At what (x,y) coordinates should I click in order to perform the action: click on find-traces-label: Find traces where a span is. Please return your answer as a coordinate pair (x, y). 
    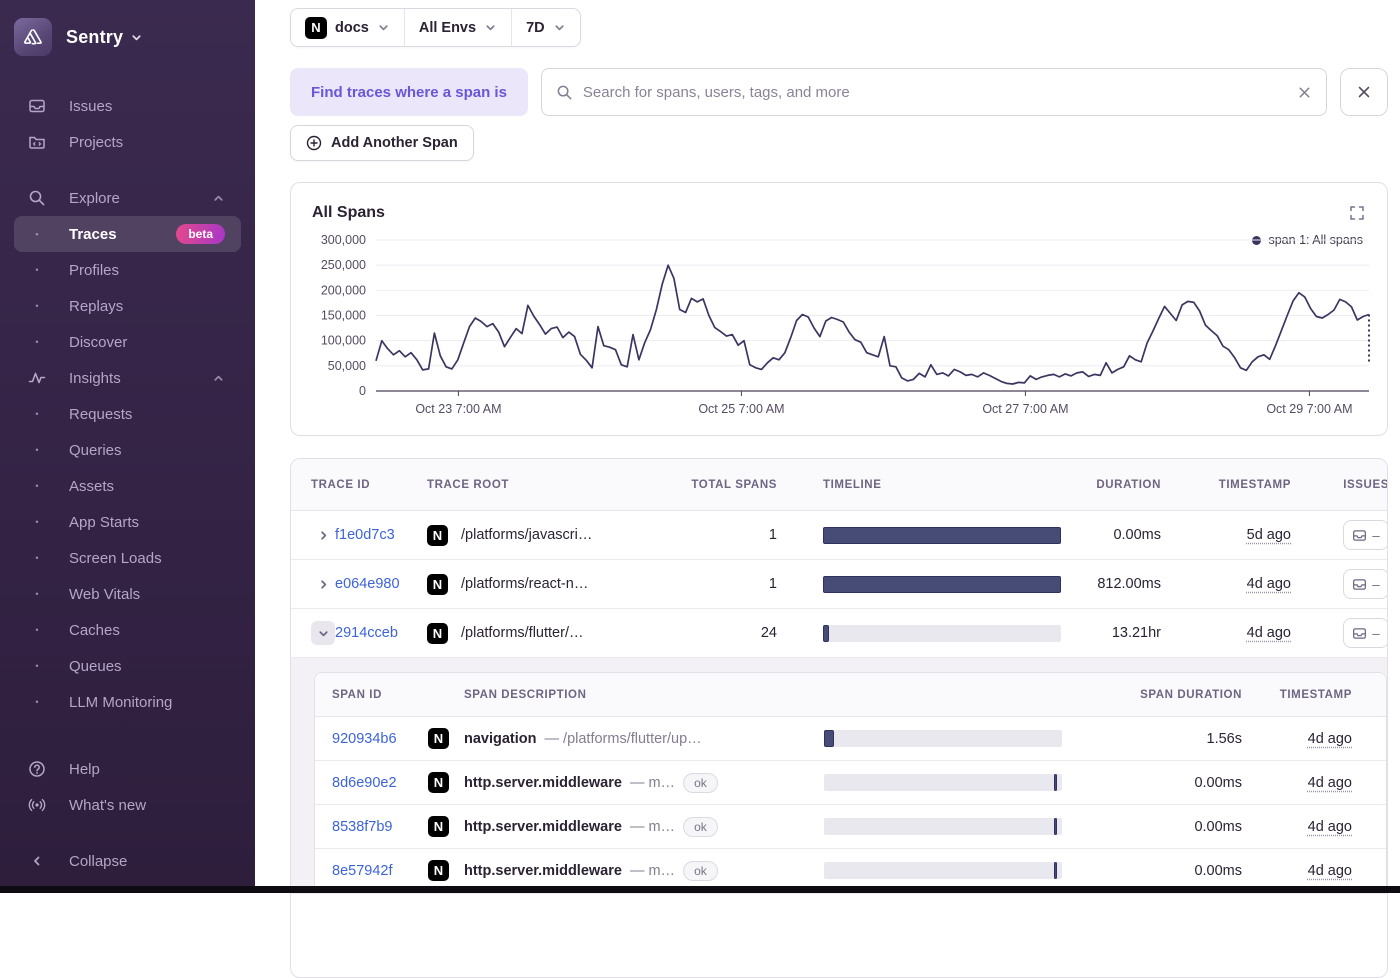
    Looking at the image, I should click on (409, 92).